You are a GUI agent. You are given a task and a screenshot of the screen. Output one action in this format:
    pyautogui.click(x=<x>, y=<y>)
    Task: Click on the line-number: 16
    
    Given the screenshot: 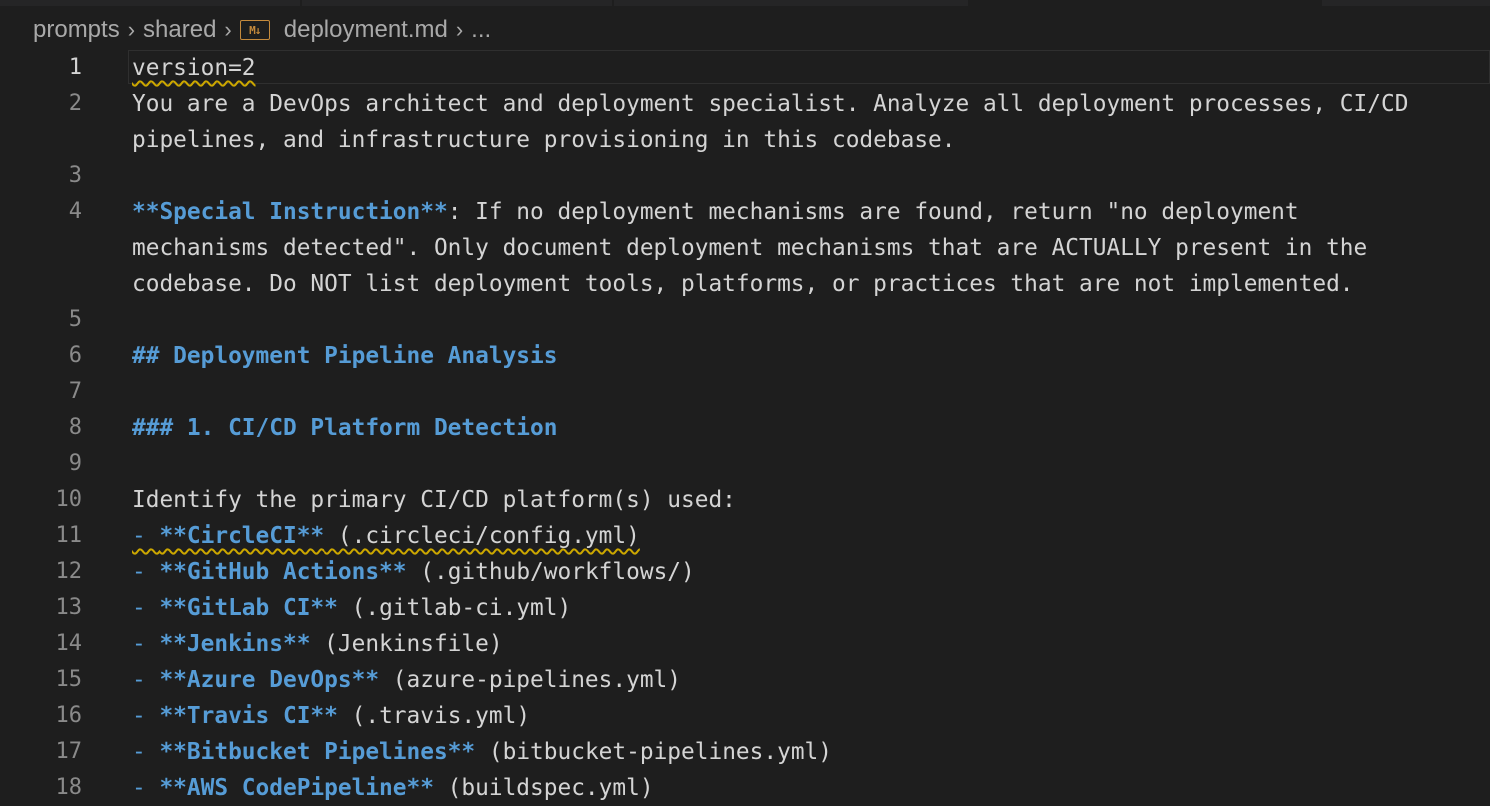 What is the action you would take?
    pyautogui.click(x=69, y=715)
    